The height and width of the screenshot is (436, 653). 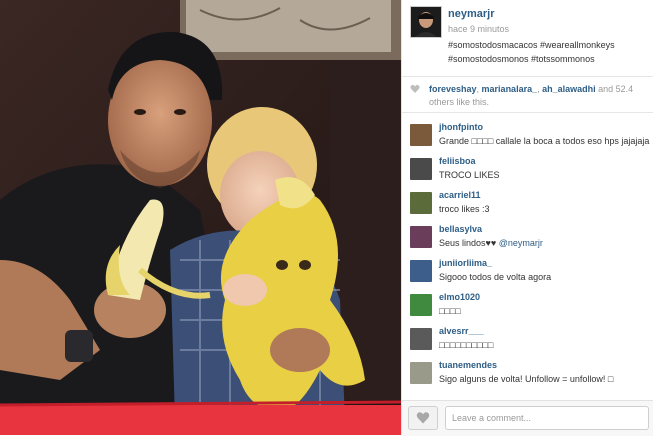 I want to click on comment-body: troco likes :3, so click(x=464, y=209).